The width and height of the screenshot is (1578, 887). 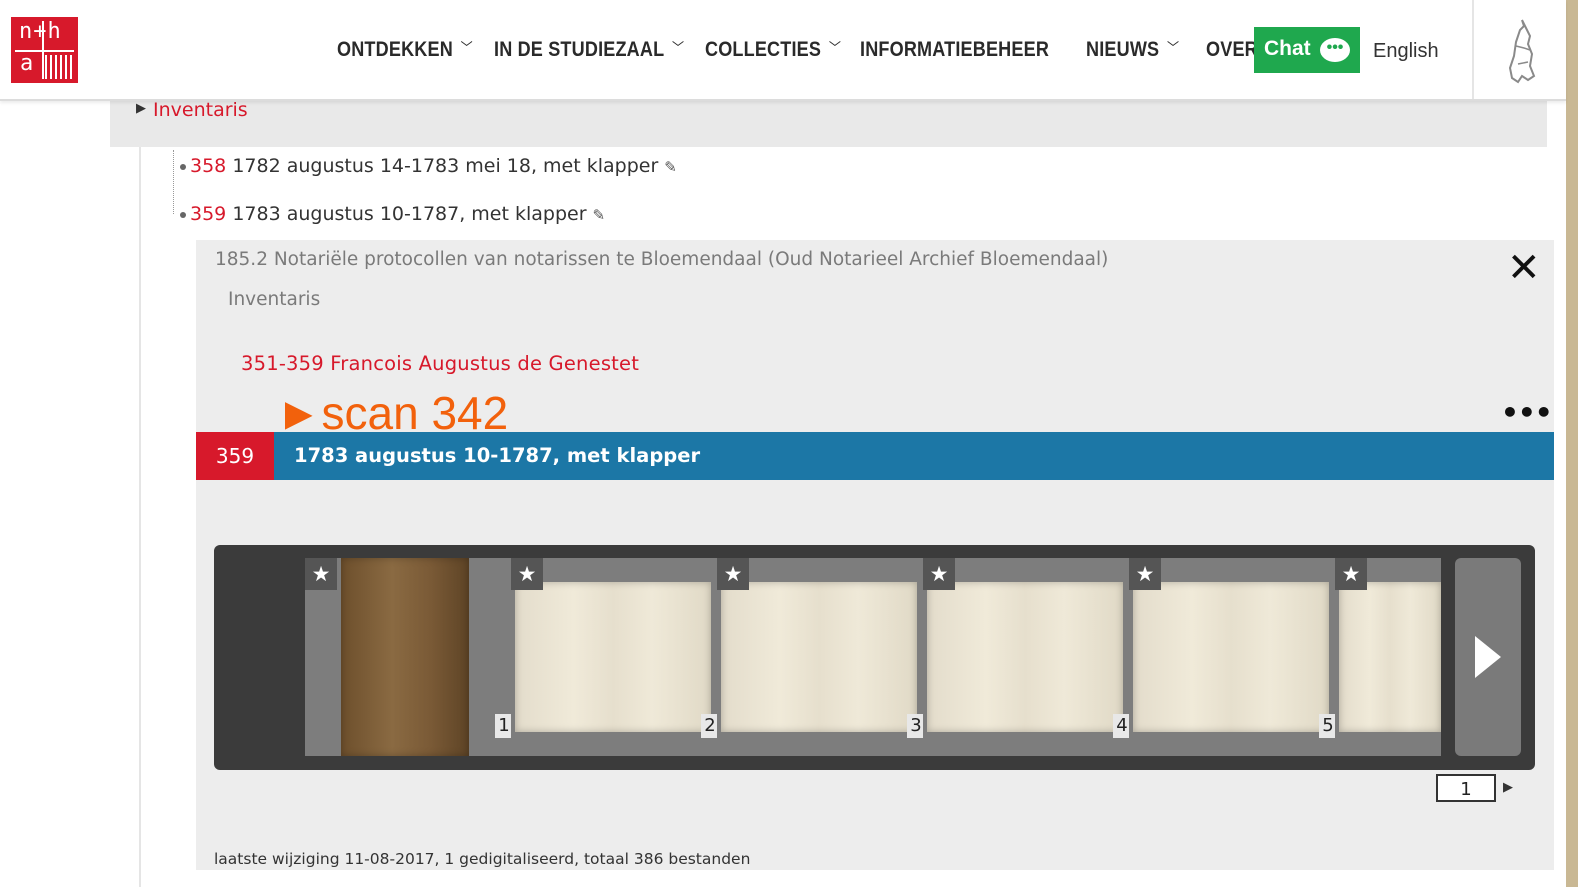 What do you see at coordinates (140, 517) in the screenshot?
I see `left-rule` at bounding box center [140, 517].